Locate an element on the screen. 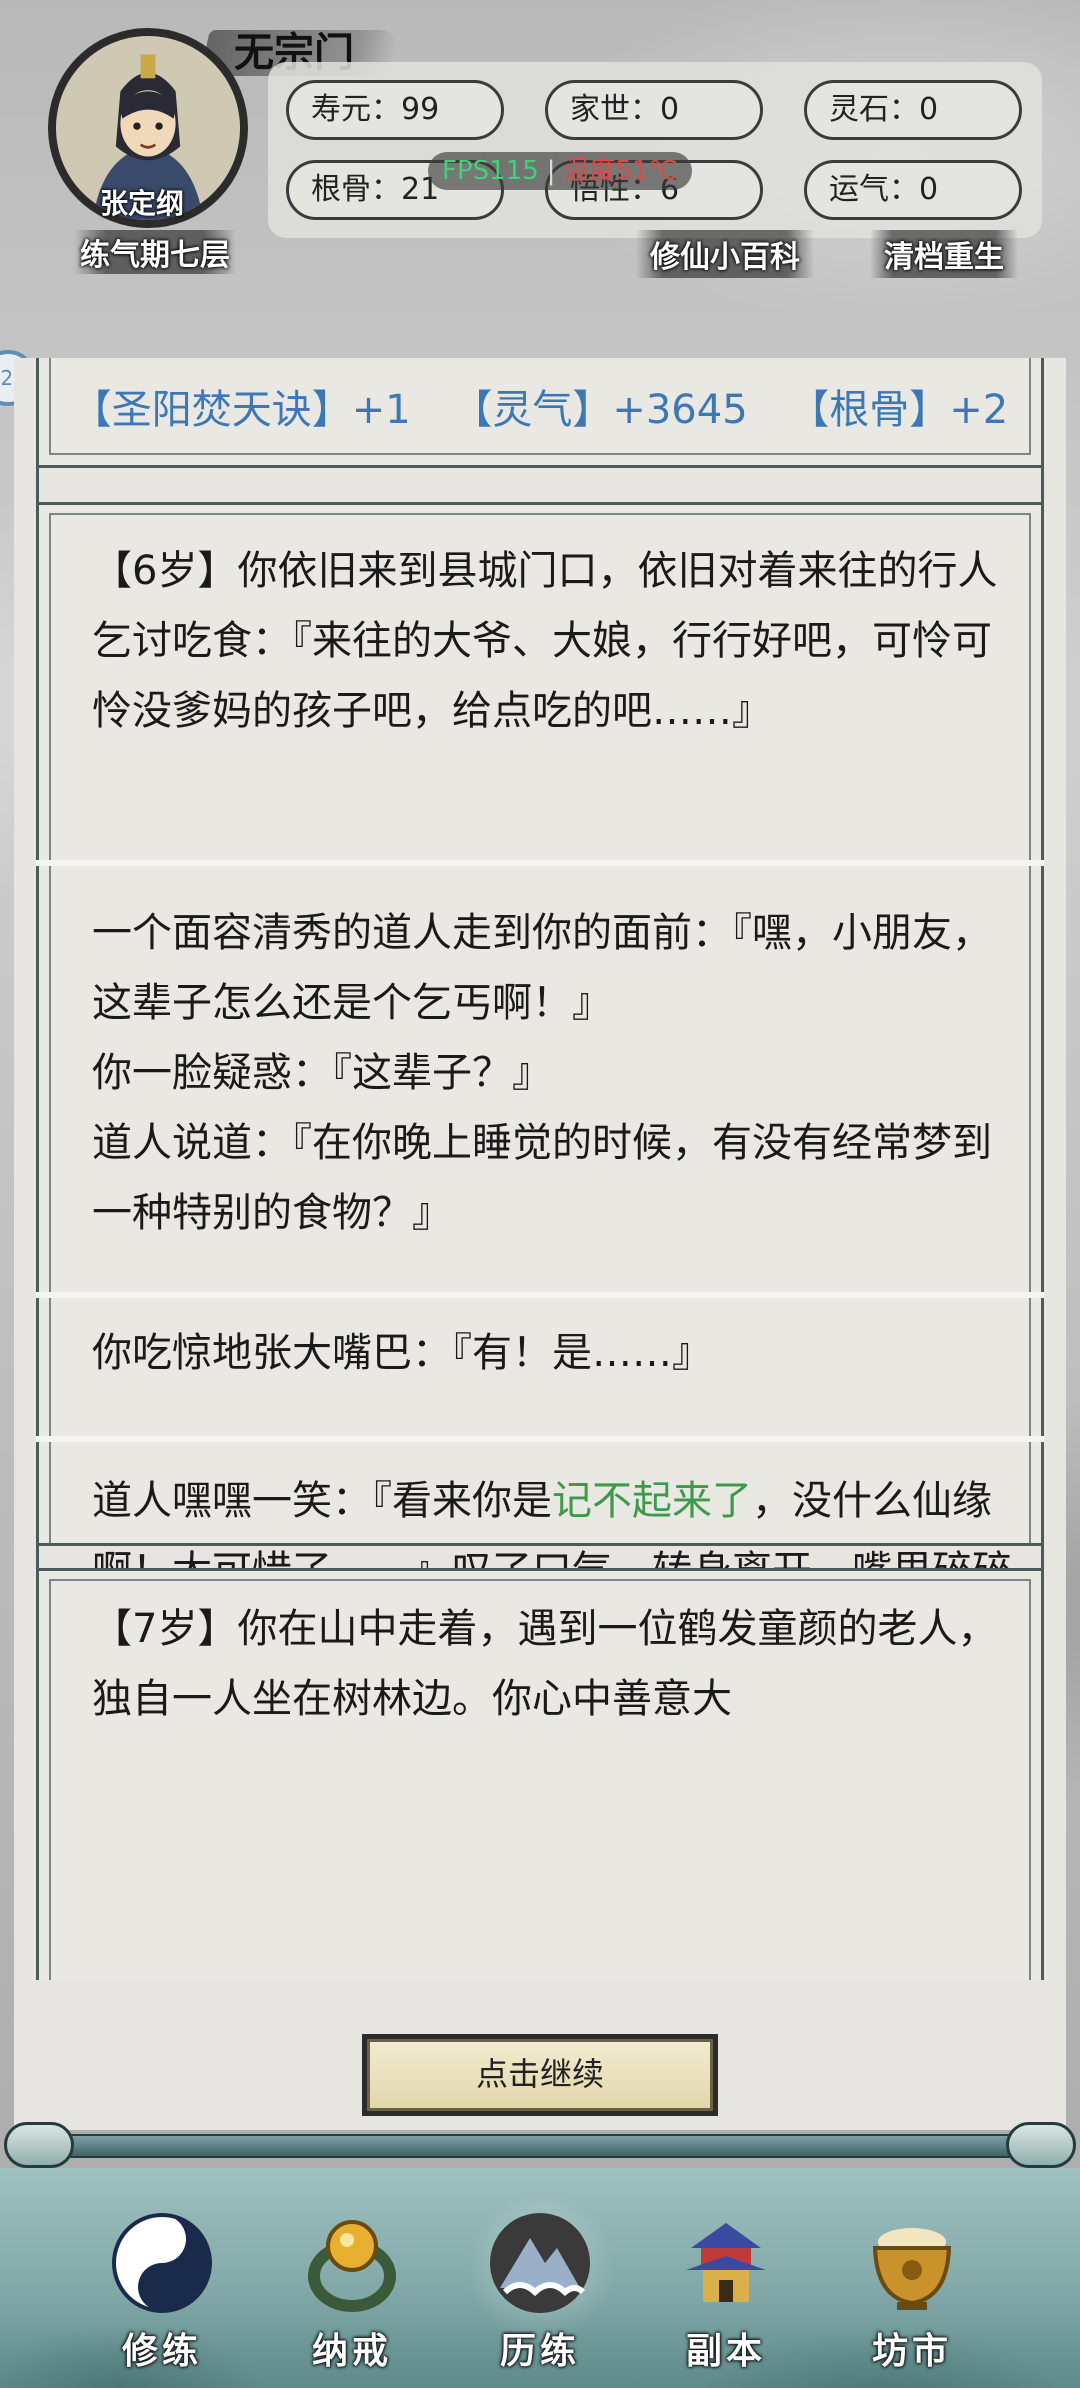  nav-item-adventure: 历练 is located at coordinates (540, 2293).